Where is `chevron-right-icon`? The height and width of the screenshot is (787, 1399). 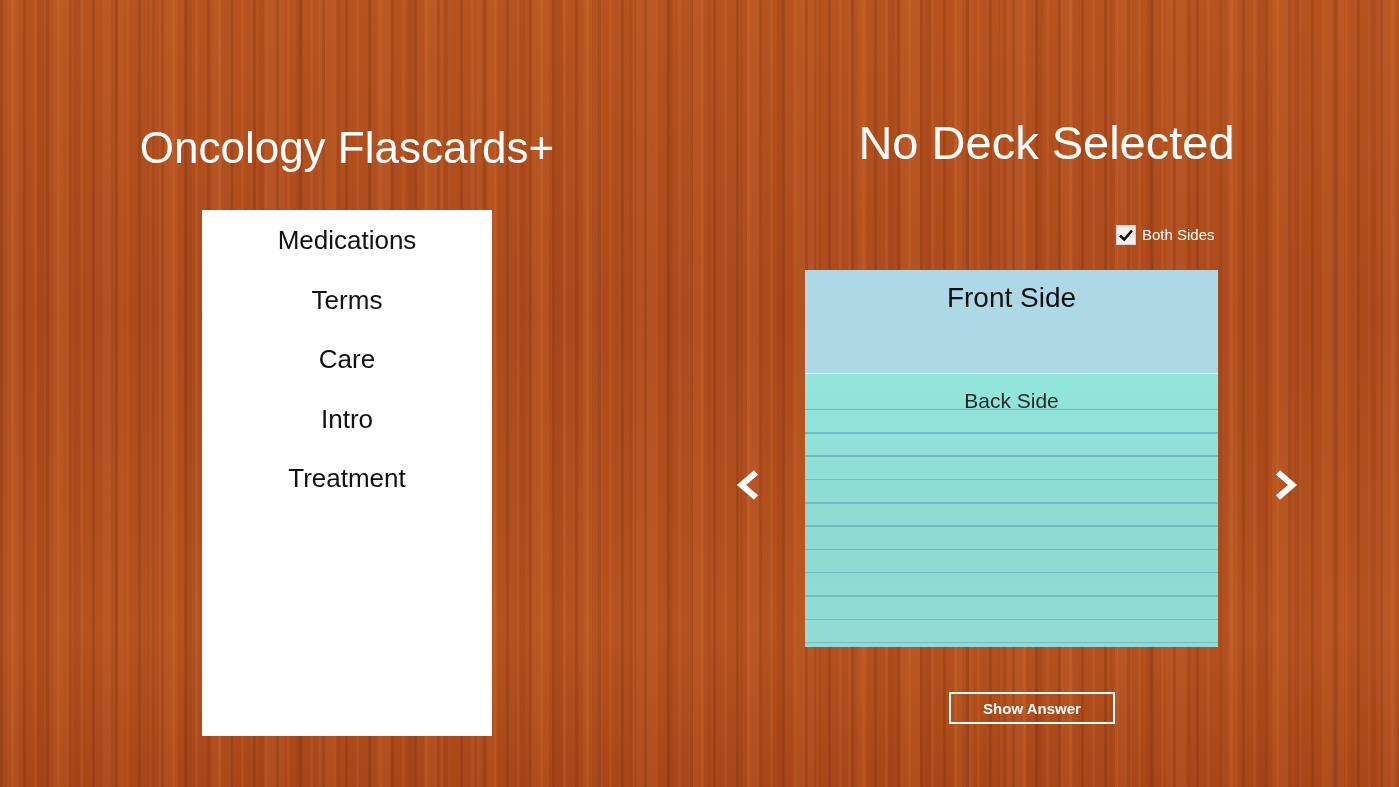 chevron-right-icon is located at coordinates (1286, 485).